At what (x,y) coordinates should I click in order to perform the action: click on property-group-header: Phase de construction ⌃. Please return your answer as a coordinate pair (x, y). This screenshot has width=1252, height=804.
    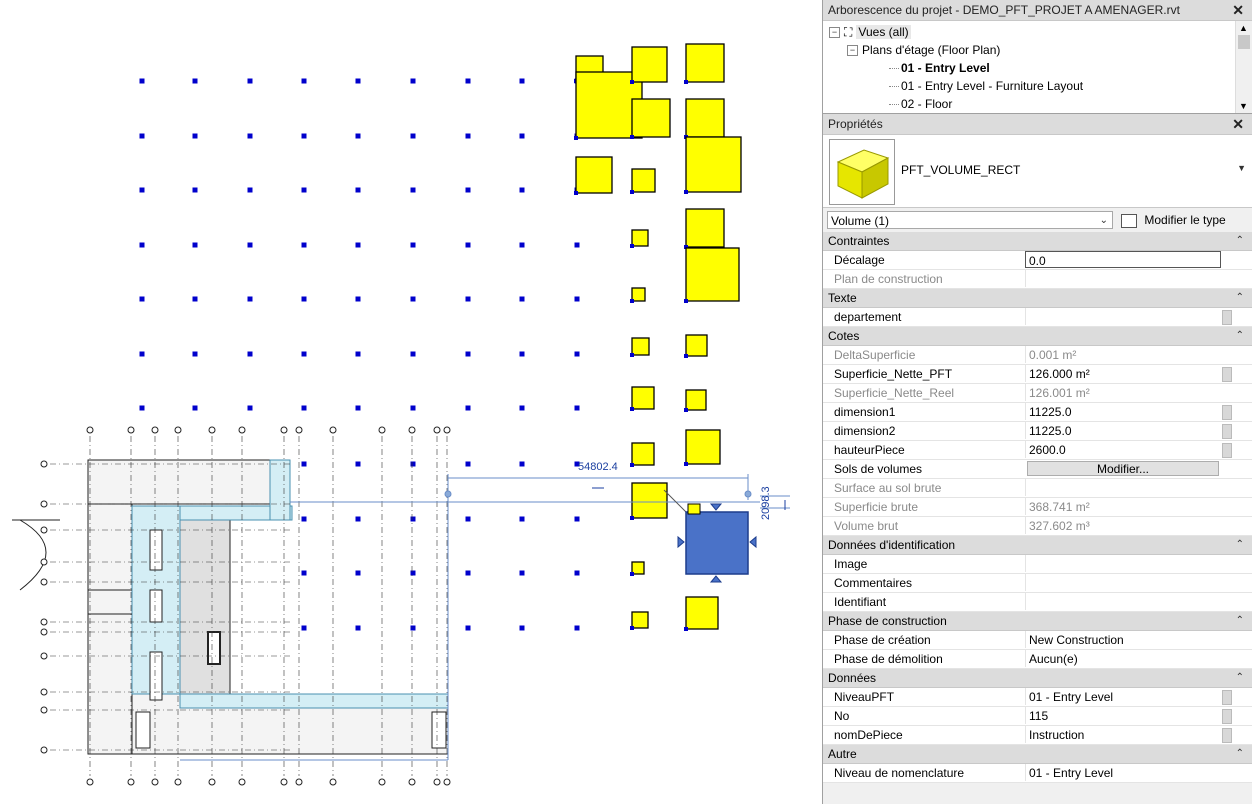
    Looking at the image, I should click on (1037, 621).